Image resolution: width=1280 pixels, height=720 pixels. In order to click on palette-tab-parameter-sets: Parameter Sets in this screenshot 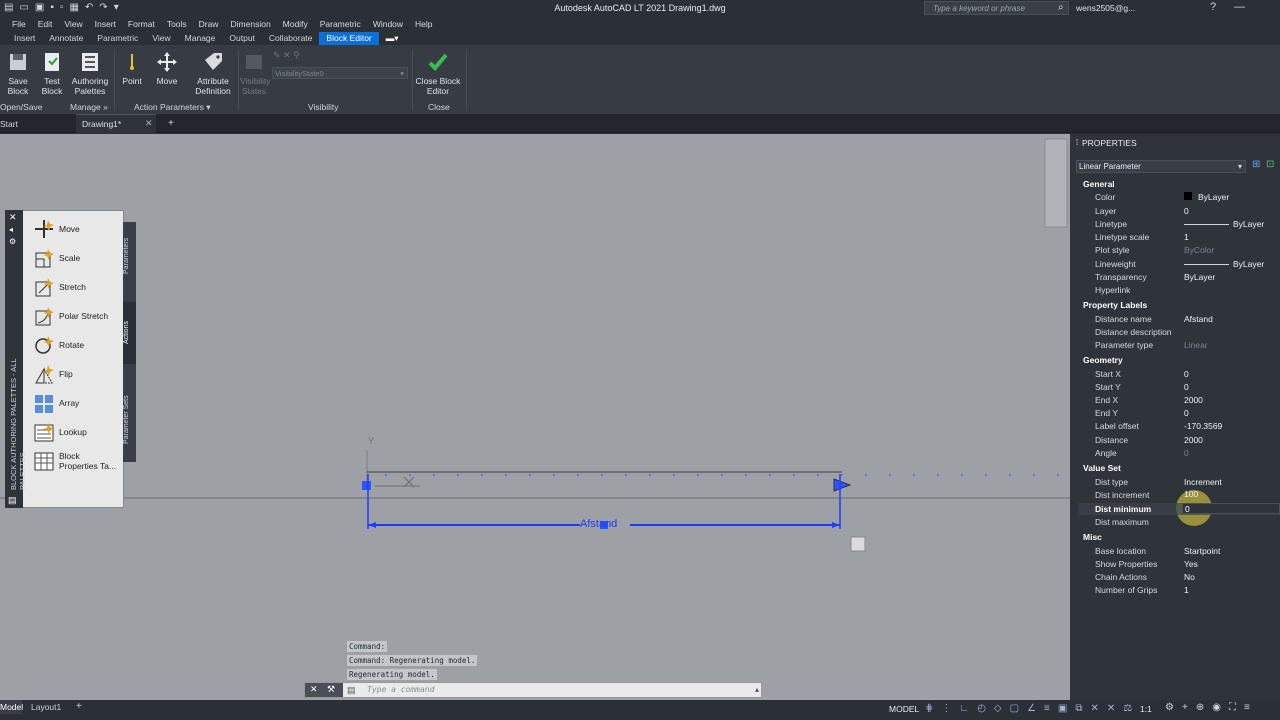, I will do `click(129, 420)`.